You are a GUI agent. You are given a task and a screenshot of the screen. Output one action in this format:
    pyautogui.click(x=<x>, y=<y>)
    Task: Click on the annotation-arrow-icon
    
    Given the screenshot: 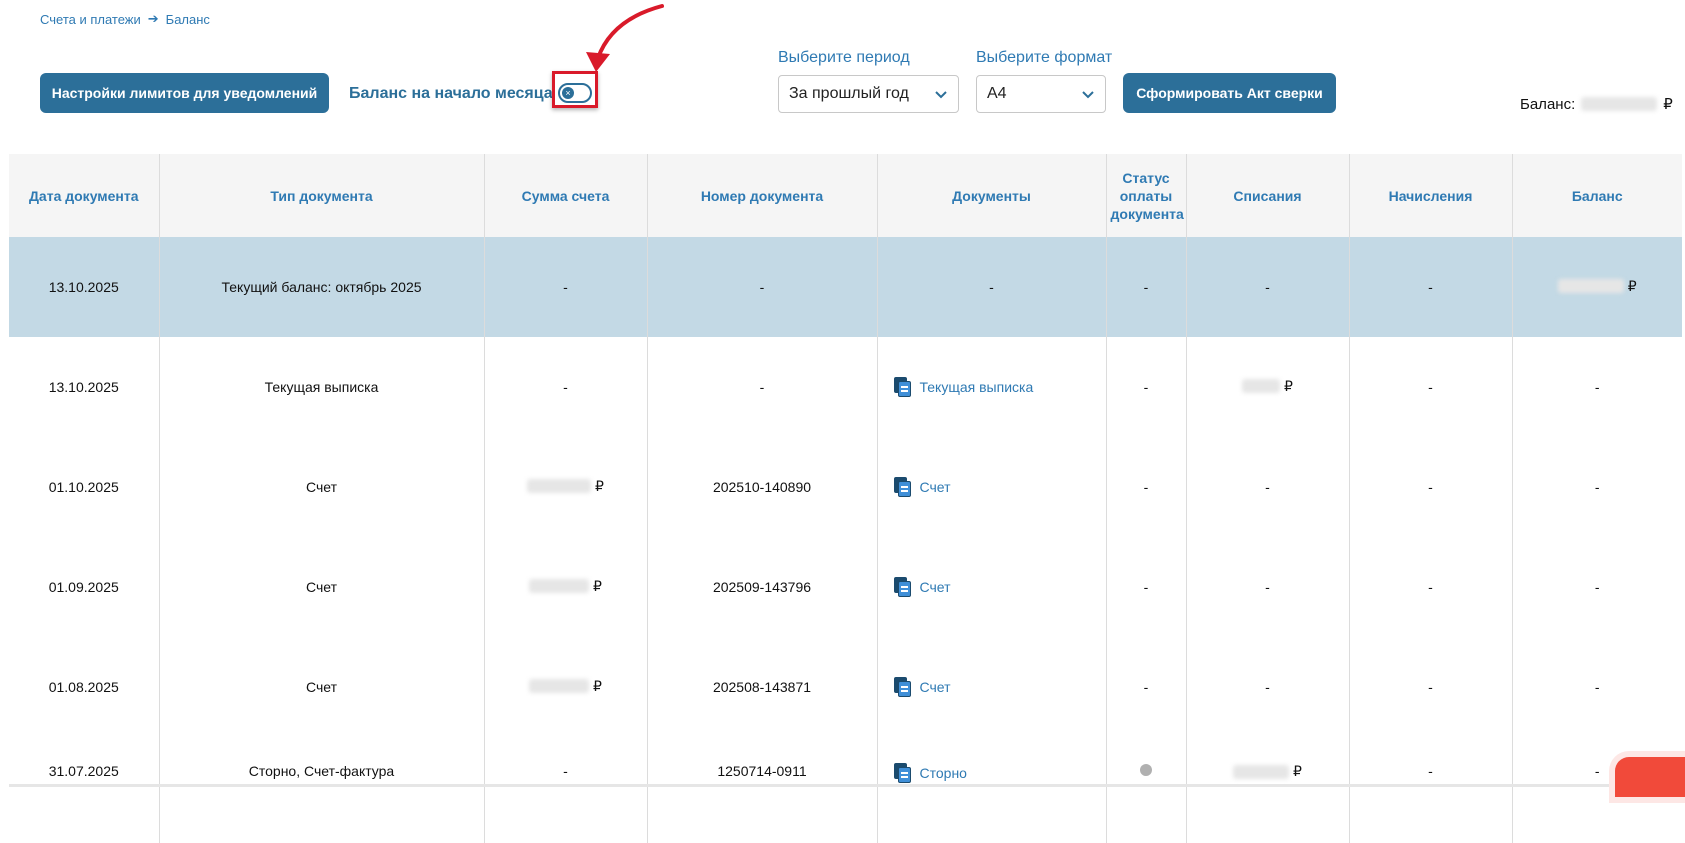 What is the action you would take?
    pyautogui.click(x=625, y=38)
    